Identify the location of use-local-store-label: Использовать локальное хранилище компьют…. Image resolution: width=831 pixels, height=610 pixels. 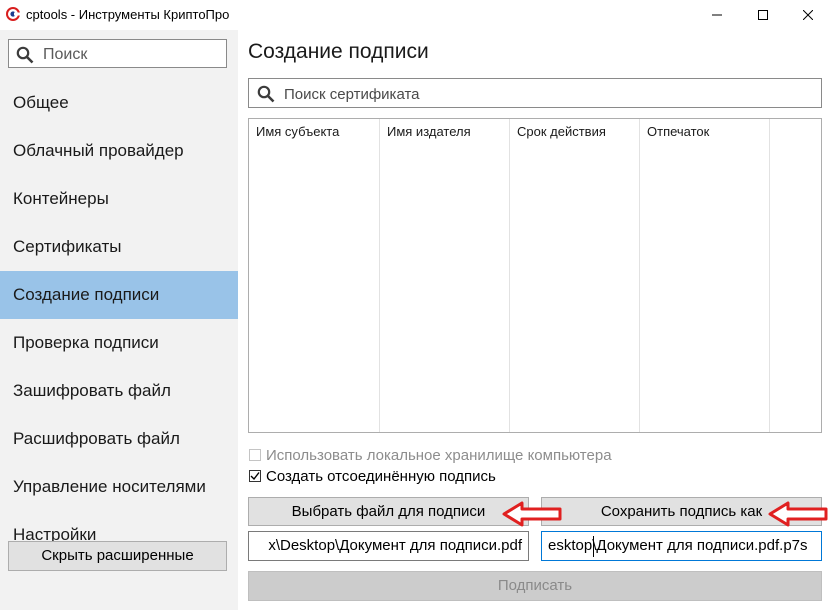
(439, 455).